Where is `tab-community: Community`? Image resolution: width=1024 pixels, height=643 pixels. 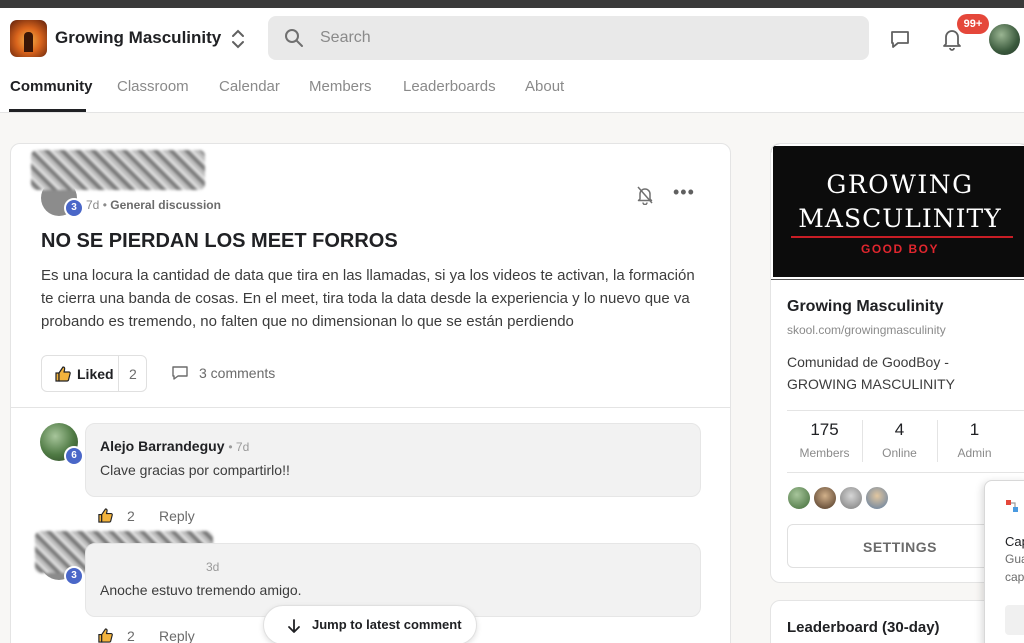
tab-community: Community is located at coordinates (51, 86).